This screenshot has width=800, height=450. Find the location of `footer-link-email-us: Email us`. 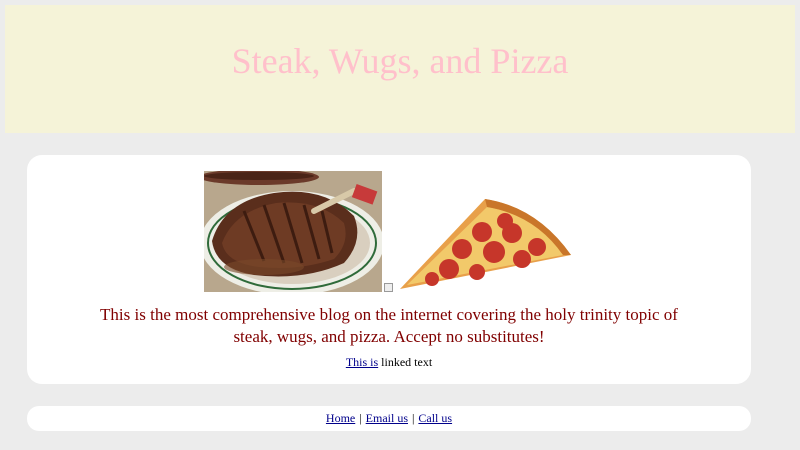

footer-link-email-us: Email us is located at coordinates (387, 418).